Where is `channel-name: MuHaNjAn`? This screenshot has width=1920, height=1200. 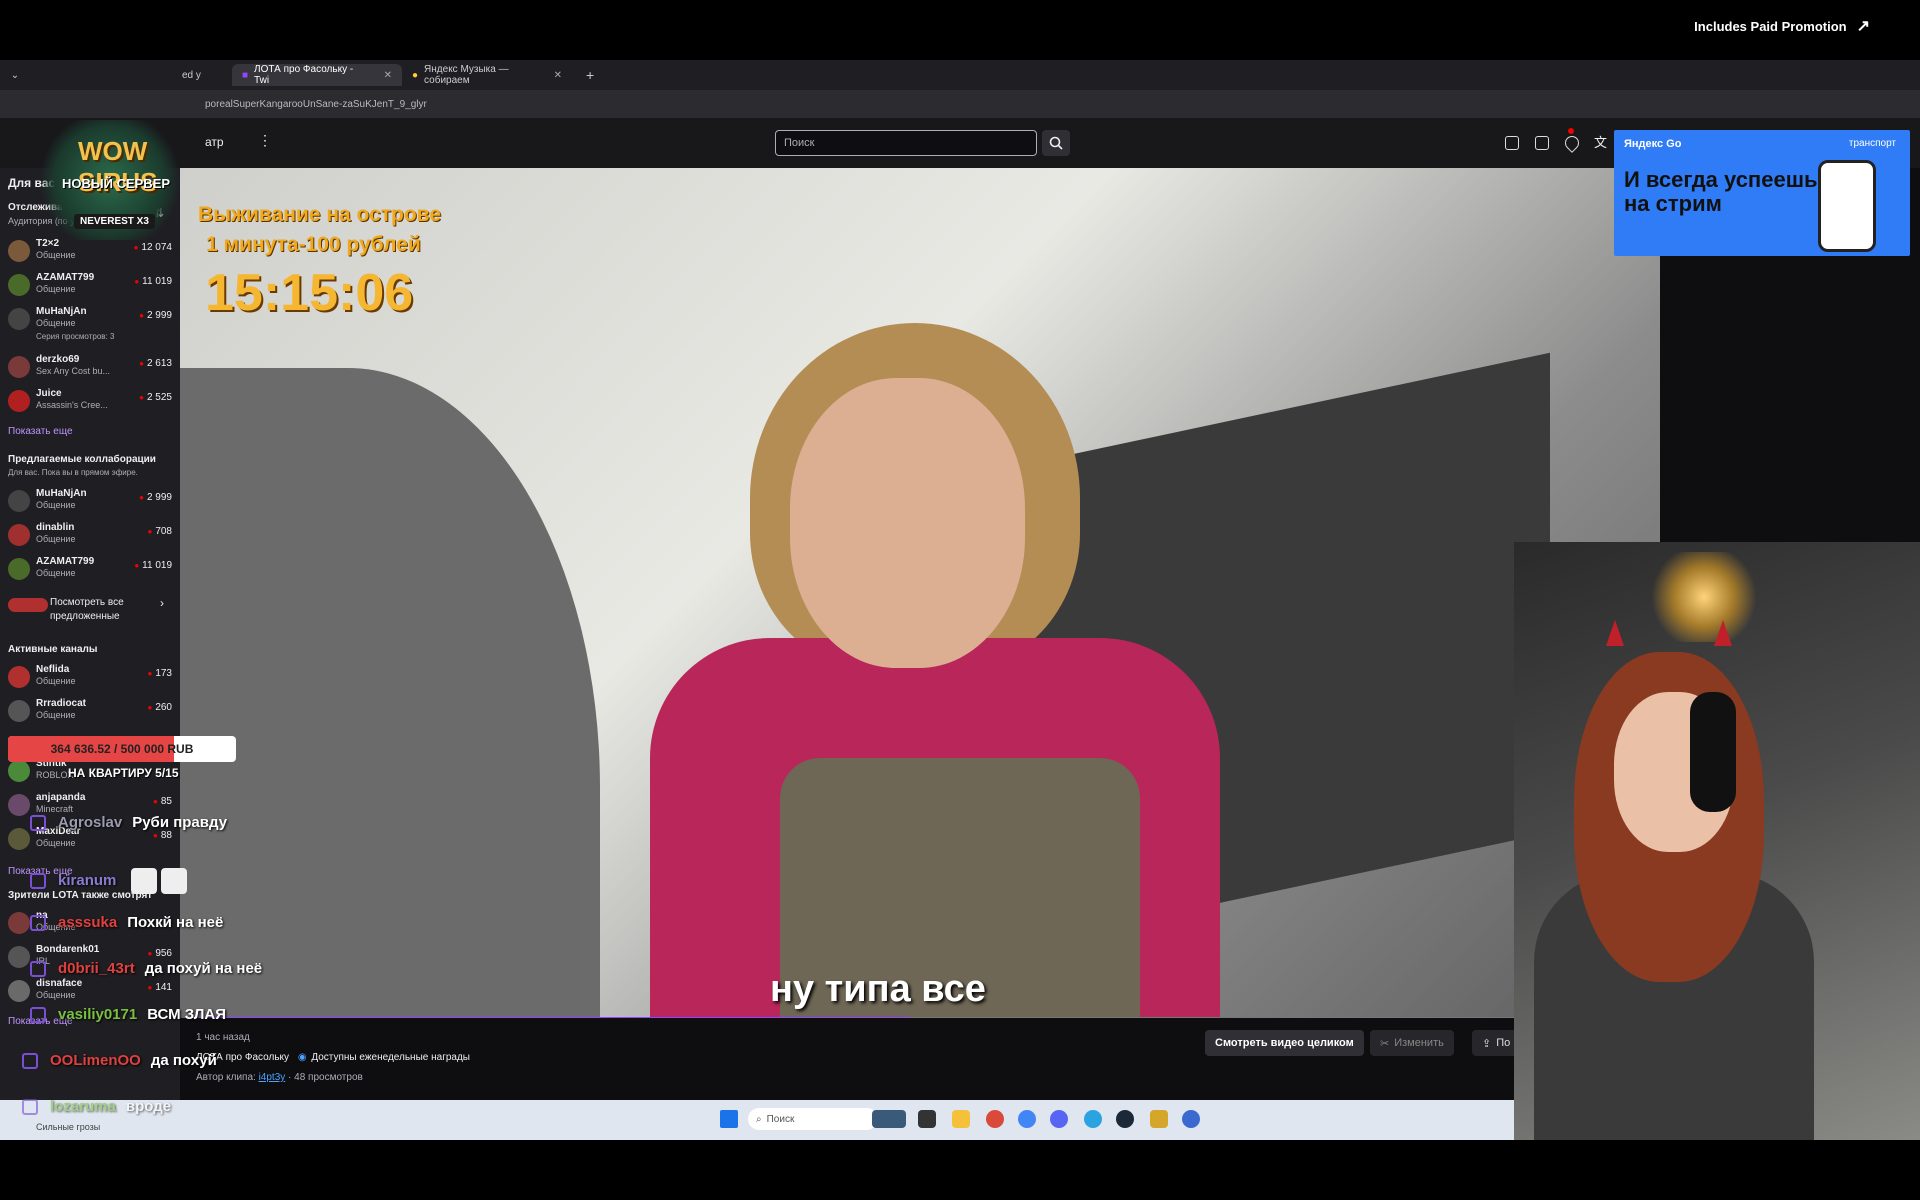 channel-name: MuHaNjAn is located at coordinates (61, 493).